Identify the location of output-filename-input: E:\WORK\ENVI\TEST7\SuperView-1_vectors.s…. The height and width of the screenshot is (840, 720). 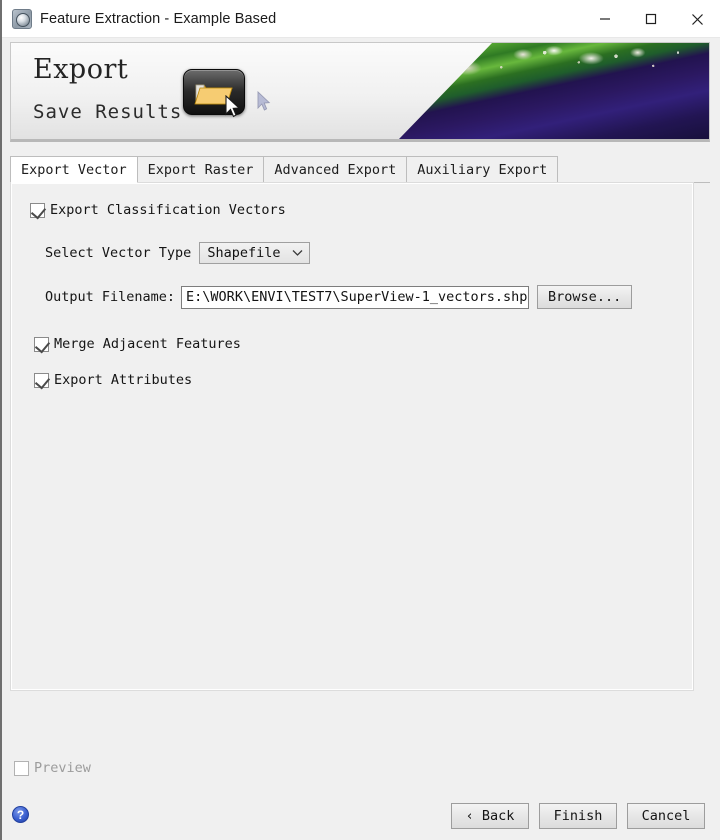
(355, 297).